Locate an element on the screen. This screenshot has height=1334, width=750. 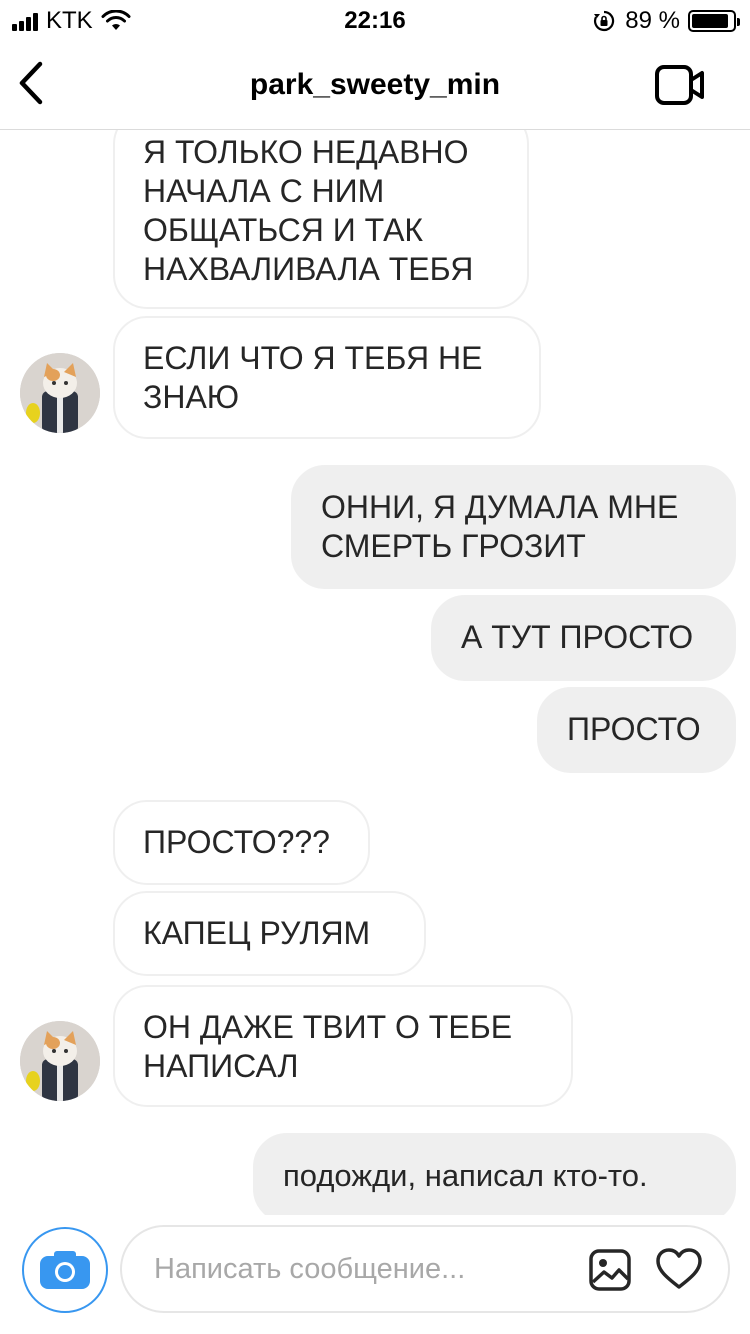
orientation-lock-icon is located at coordinates (604, 21).